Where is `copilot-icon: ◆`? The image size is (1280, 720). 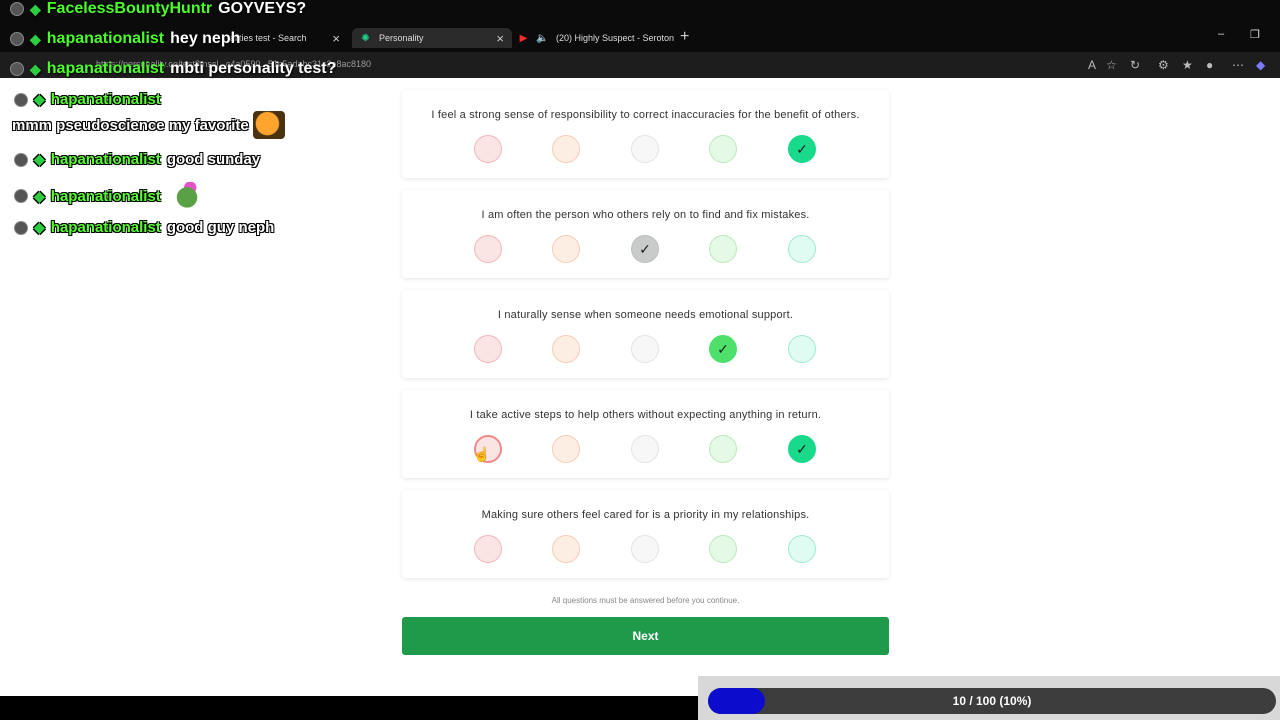
copilot-icon: ◆ is located at coordinates (1260, 65).